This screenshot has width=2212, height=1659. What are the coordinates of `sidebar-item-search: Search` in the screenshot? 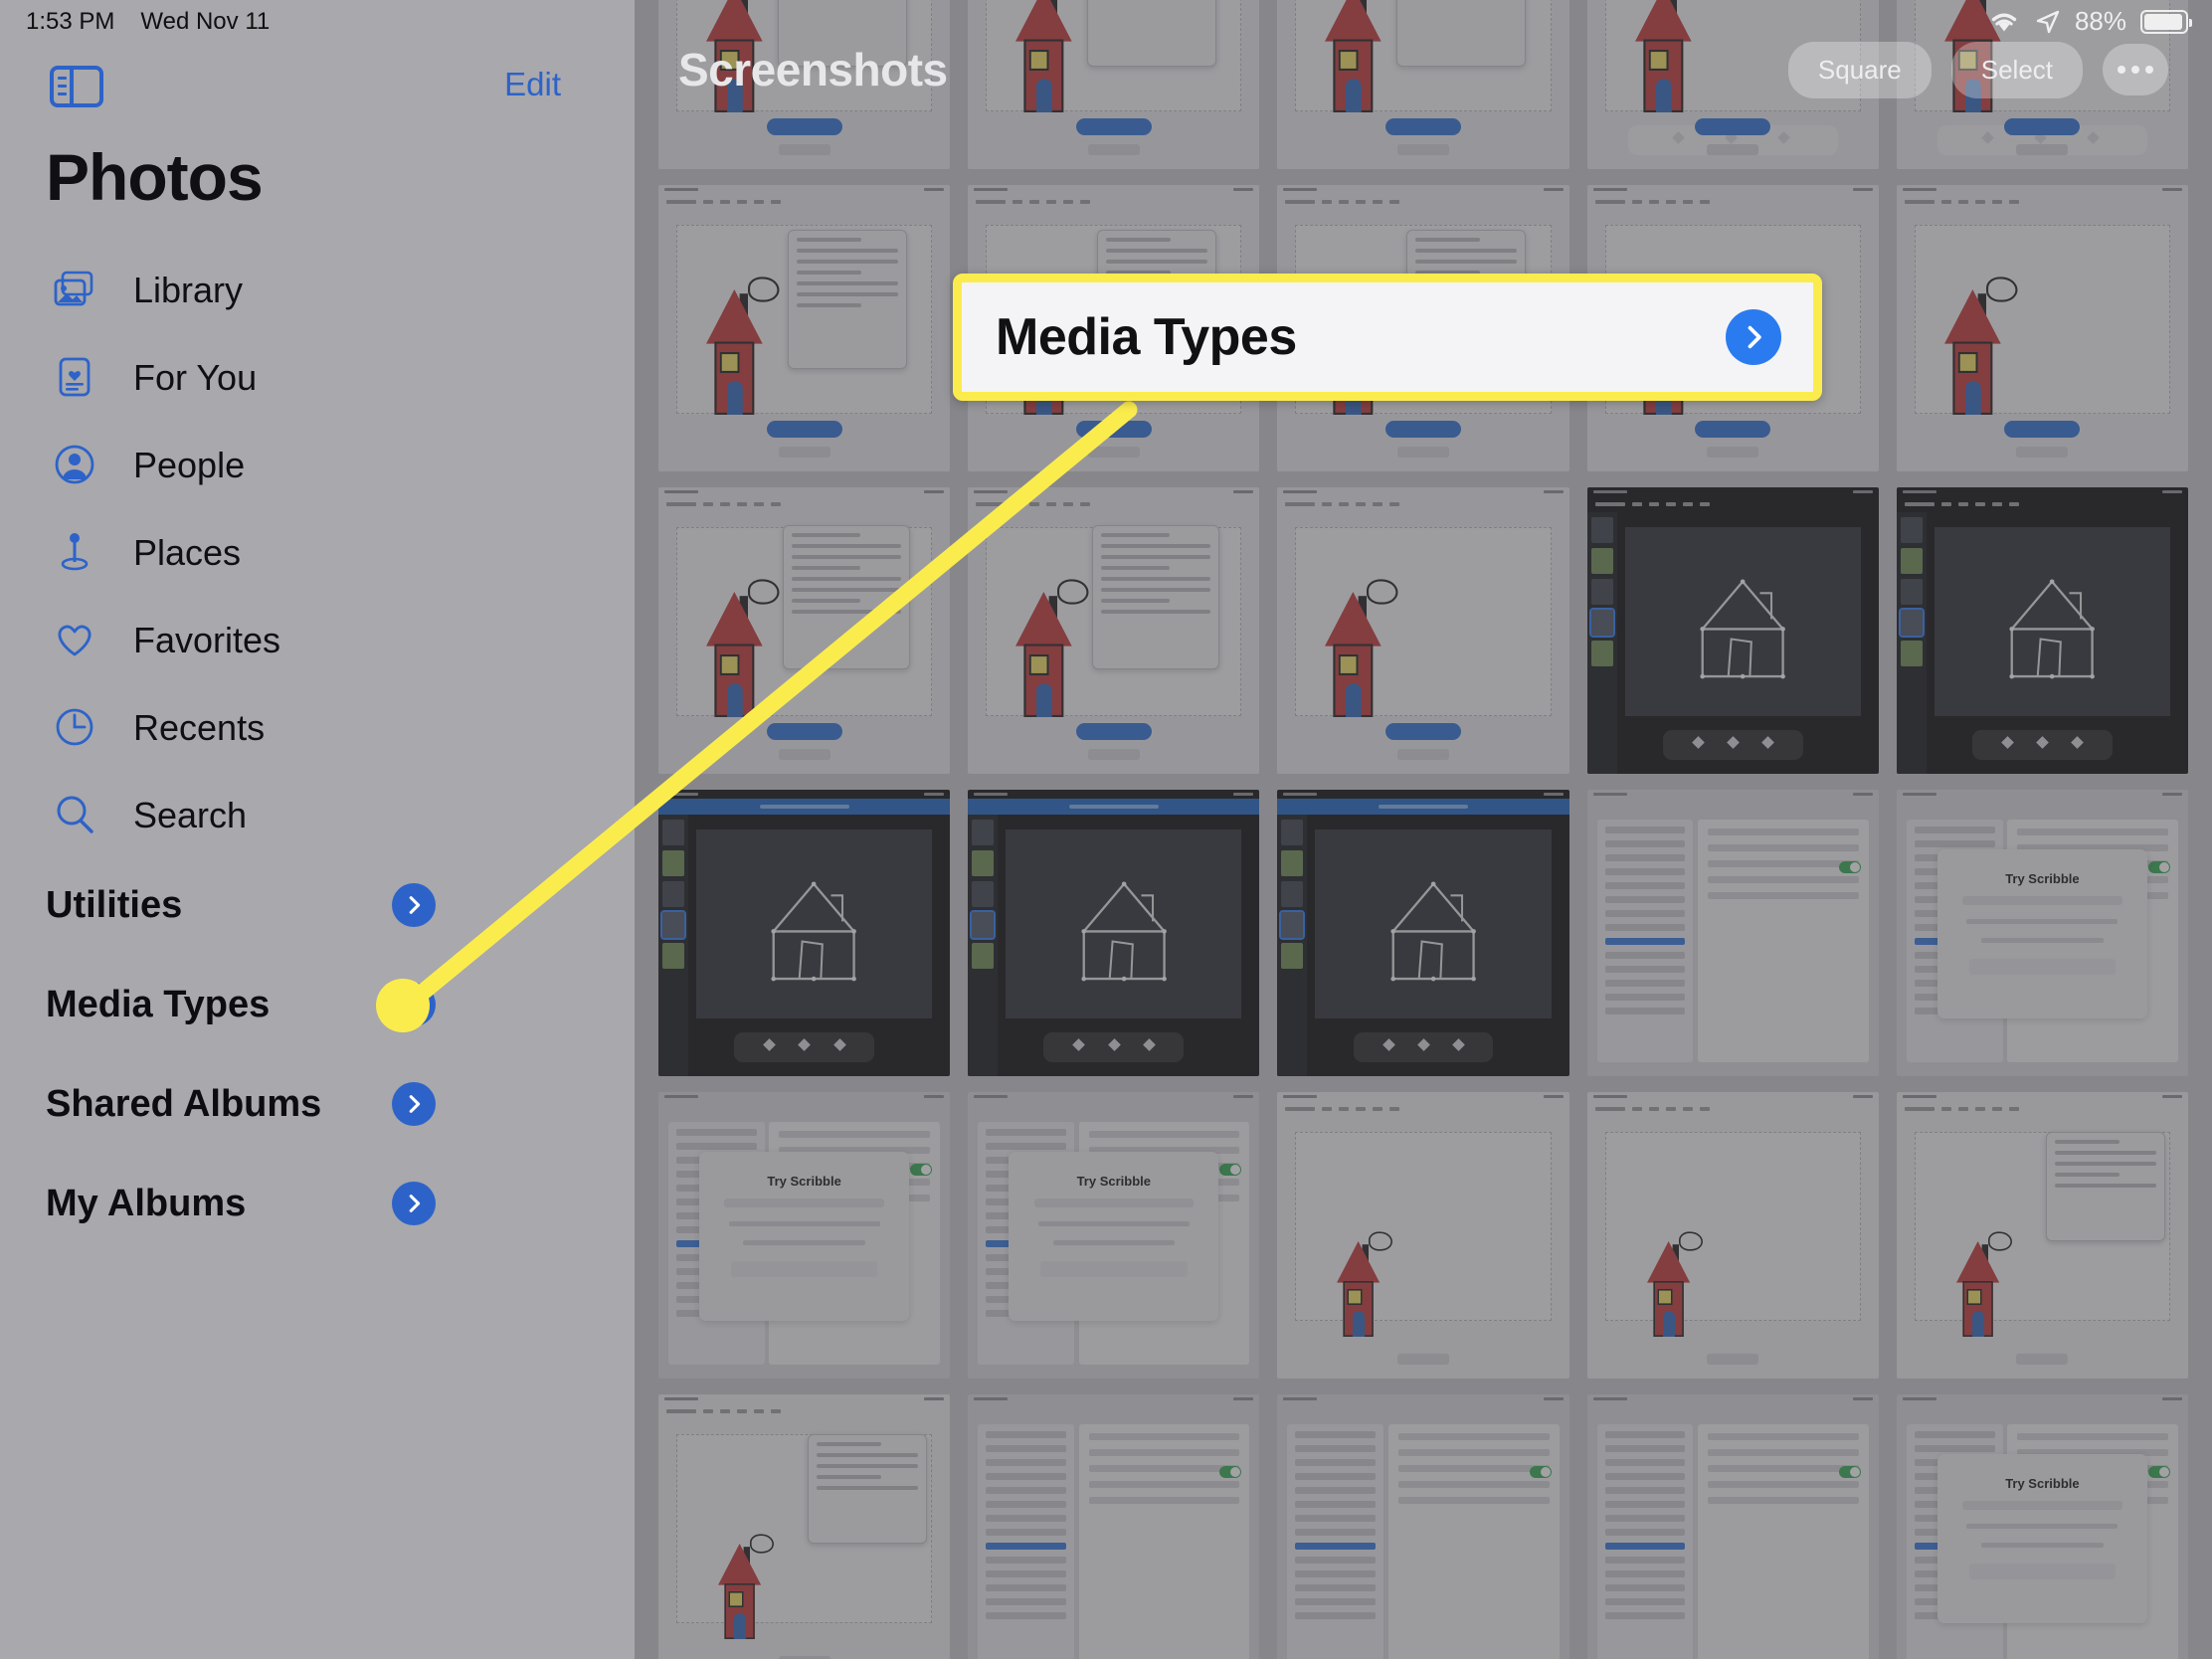 It's located at (317, 815).